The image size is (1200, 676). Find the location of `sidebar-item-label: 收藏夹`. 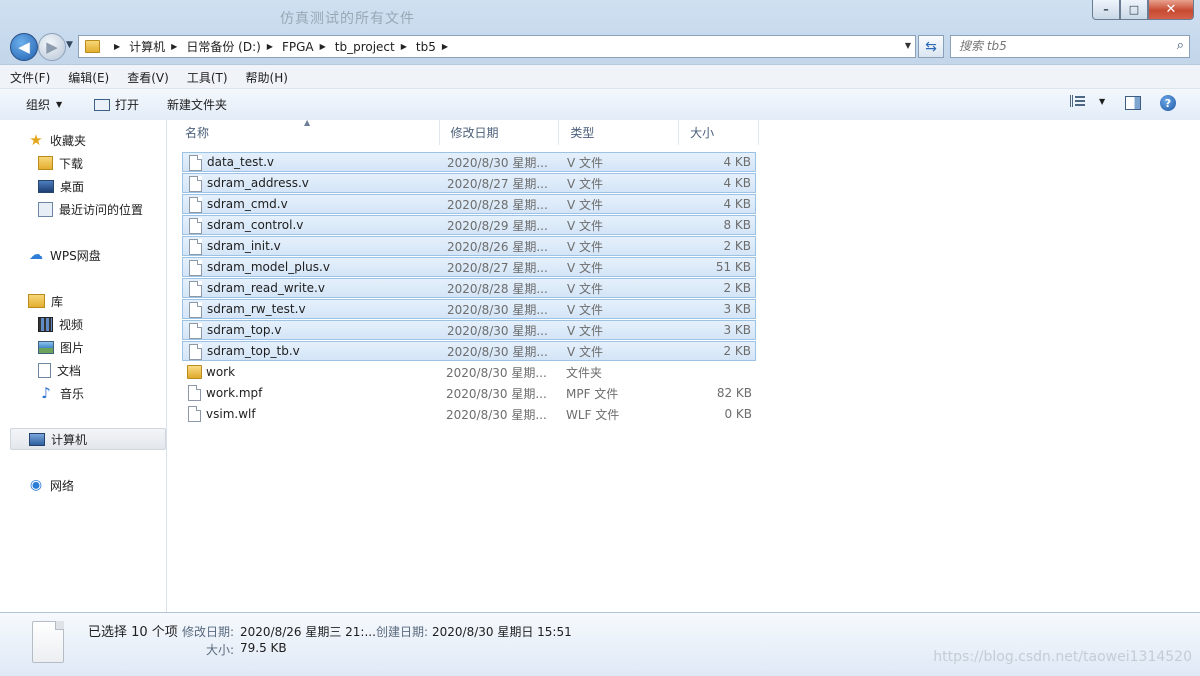

sidebar-item-label: 收藏夹 is located at coordinates (68, 140).